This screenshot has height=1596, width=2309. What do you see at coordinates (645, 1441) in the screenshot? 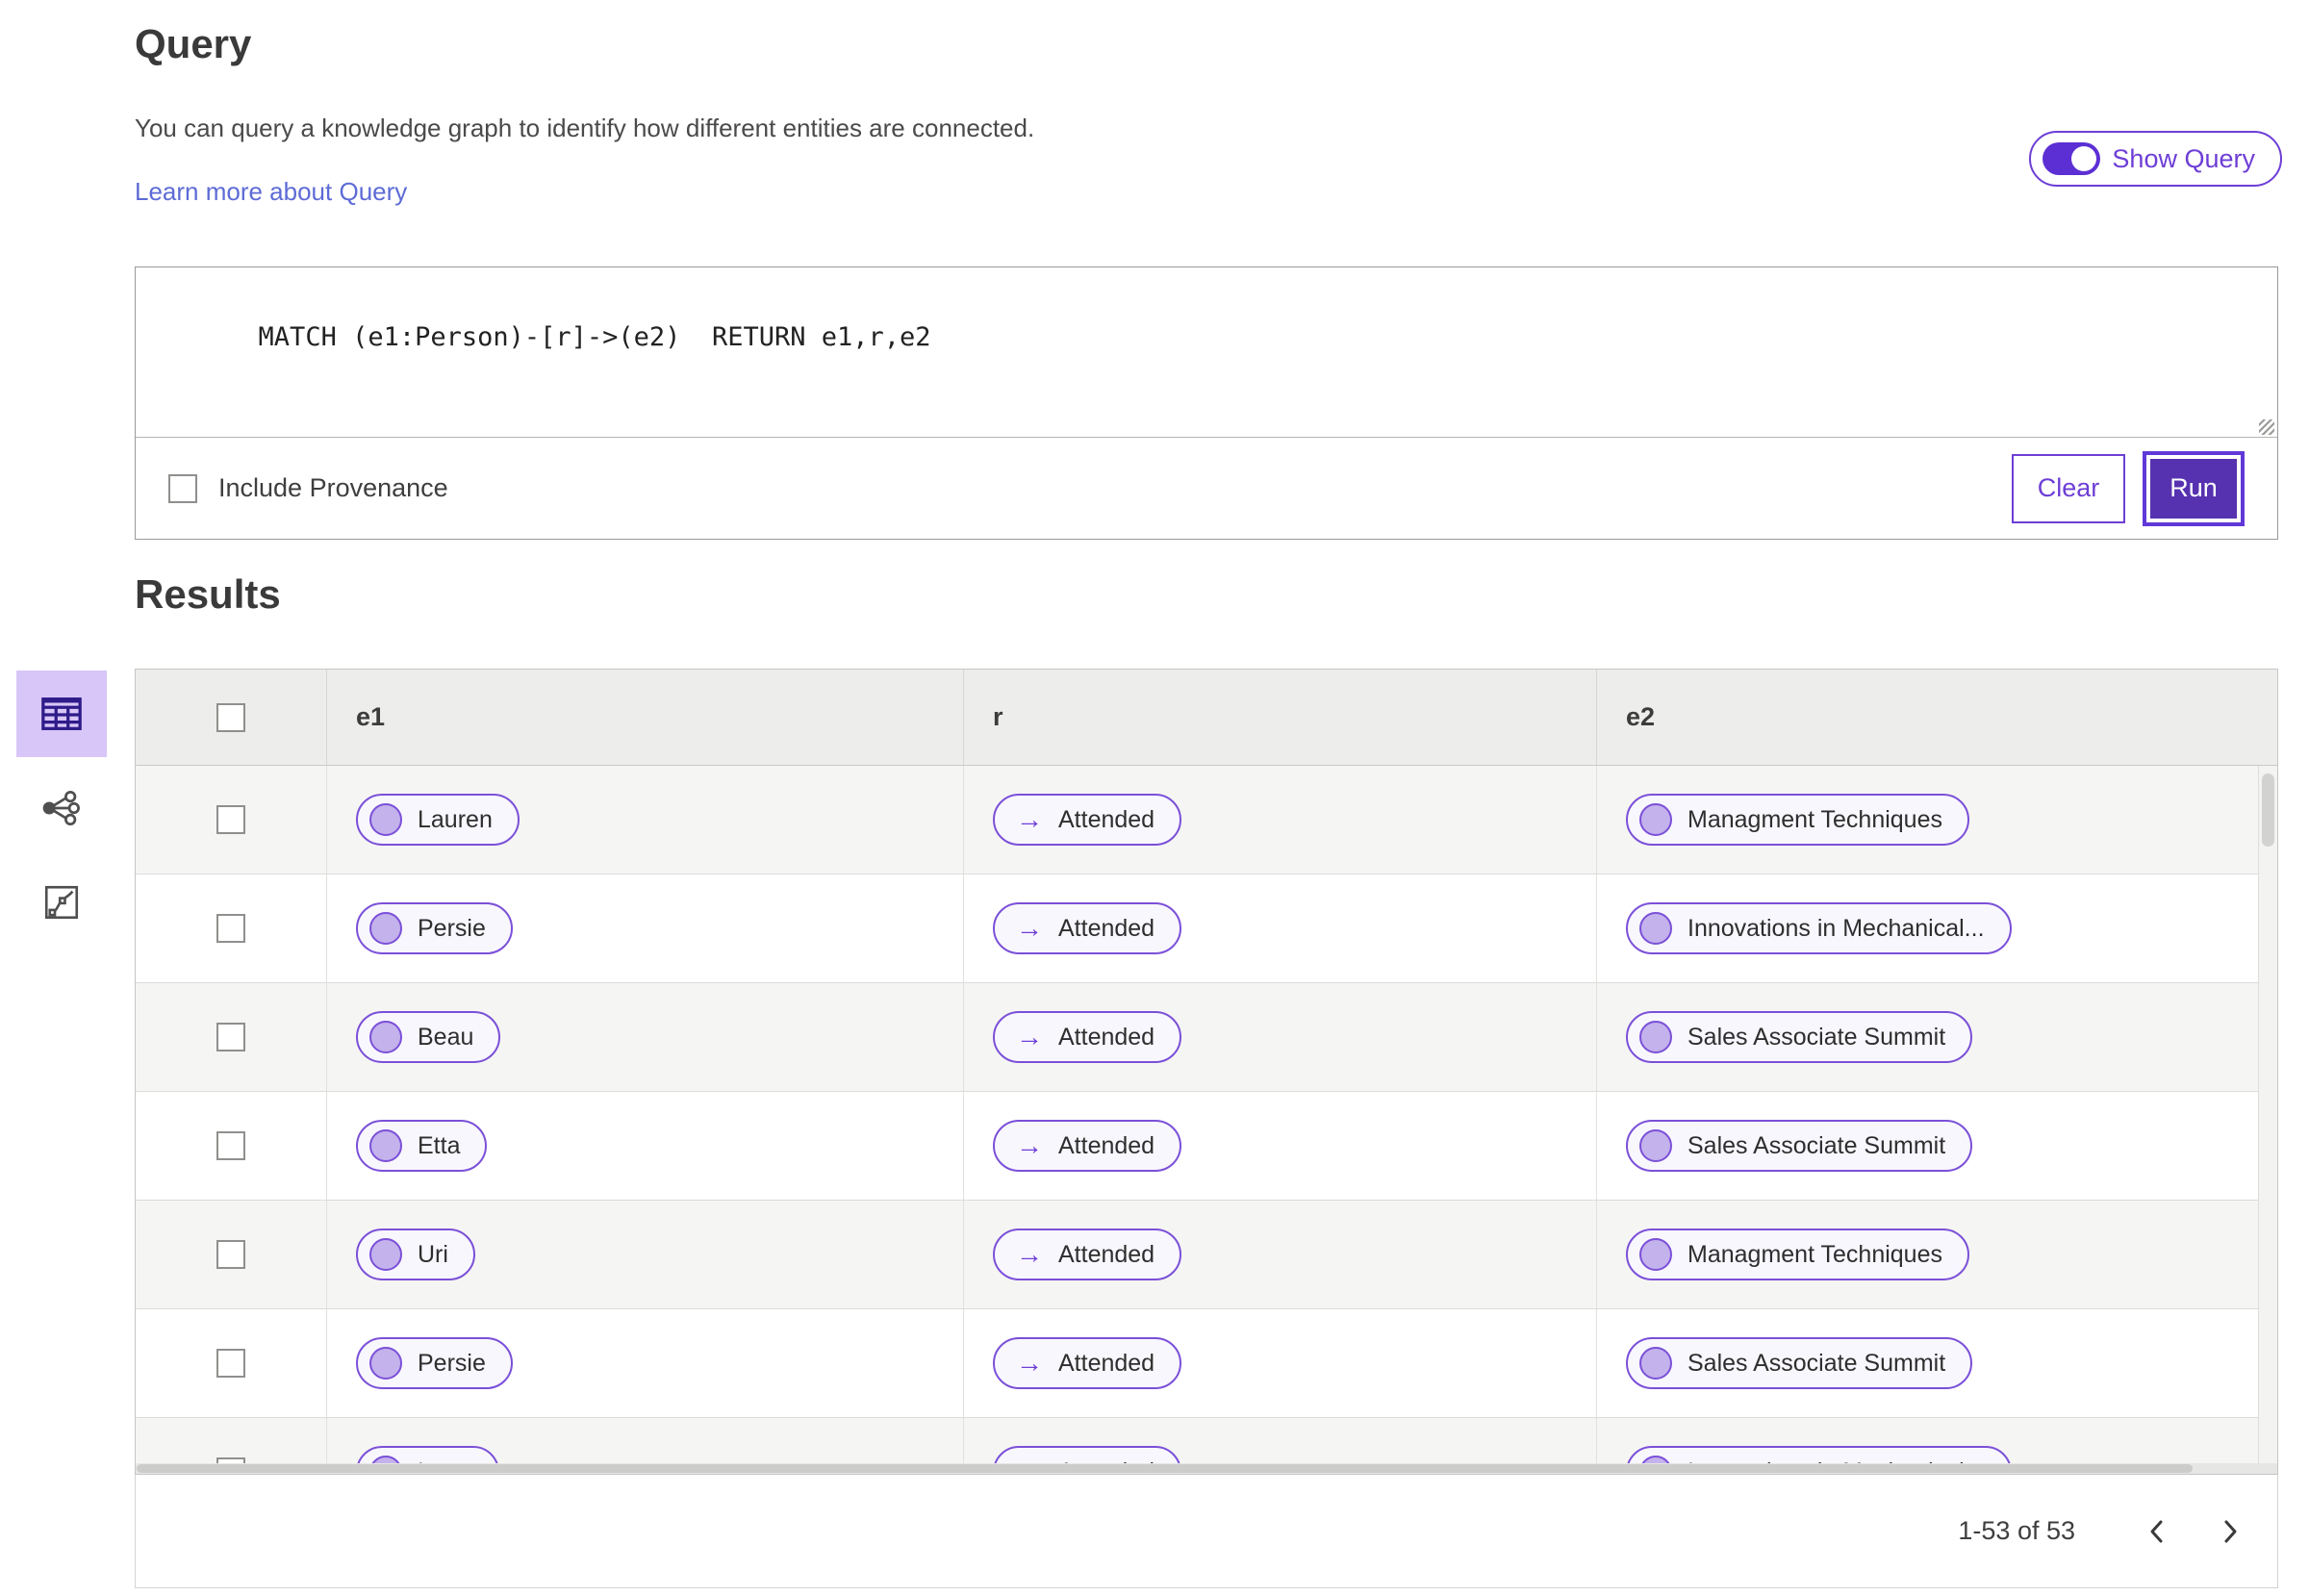
I see `row-cell-e1: Larry` at bounding box center [645, 1441].